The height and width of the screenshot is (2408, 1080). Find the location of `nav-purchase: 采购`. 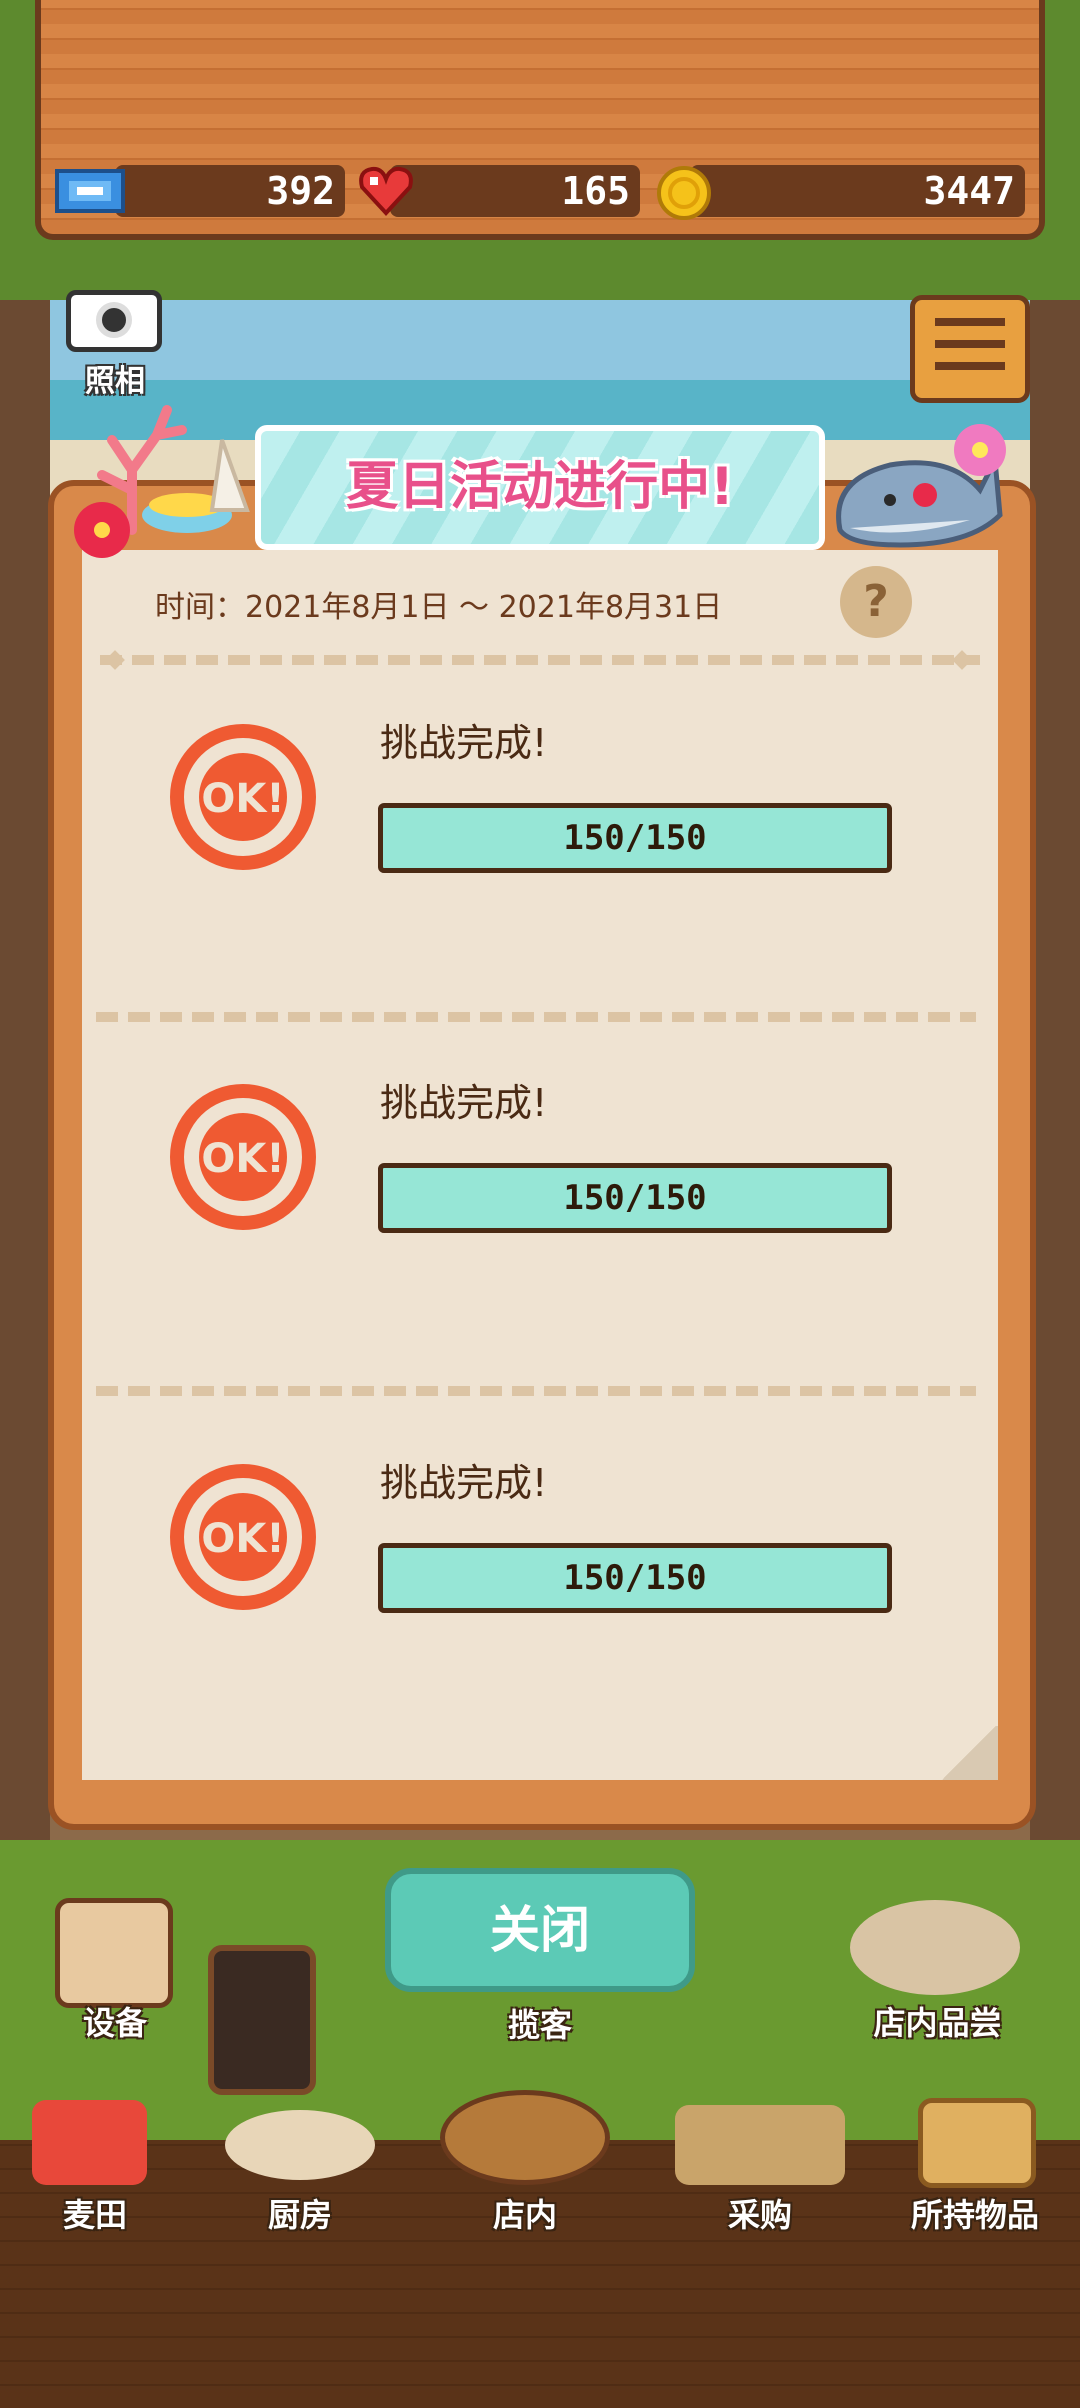

nav-purchase: 采购 is located at coordinates (760, 2213).